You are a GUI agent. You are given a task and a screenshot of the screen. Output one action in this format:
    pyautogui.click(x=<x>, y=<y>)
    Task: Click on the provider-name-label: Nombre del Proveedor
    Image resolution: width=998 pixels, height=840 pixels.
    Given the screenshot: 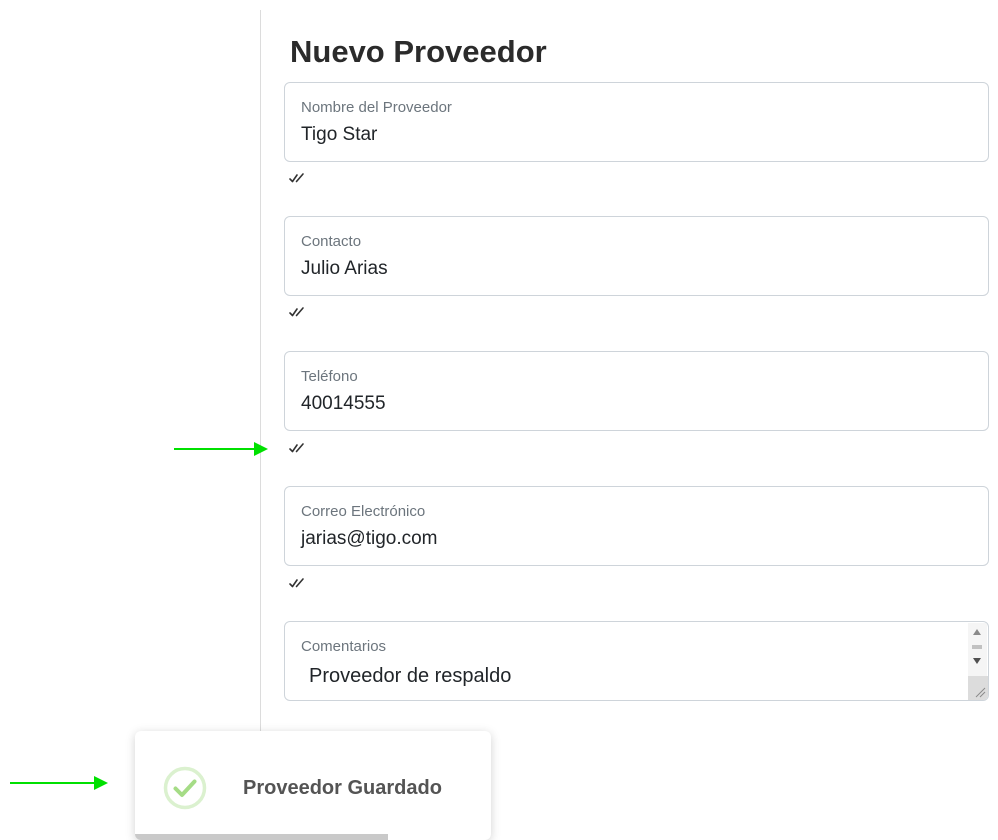 What is the action you would take?
    pyautogui.click(x=376, y=107)
    